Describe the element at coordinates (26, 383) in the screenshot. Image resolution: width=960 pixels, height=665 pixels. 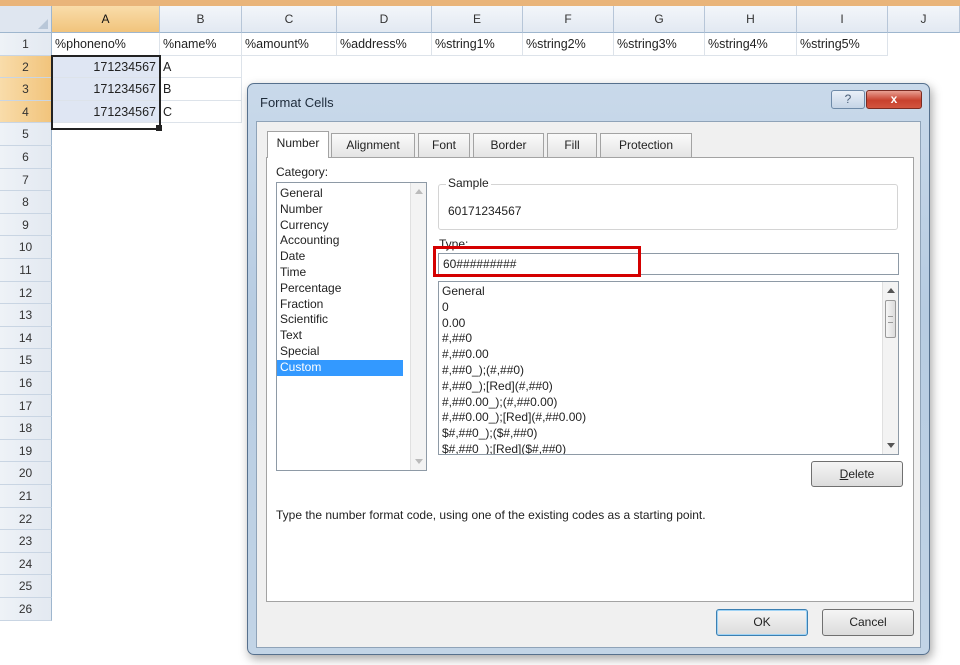
I see `row-header-16: 16` at that location.